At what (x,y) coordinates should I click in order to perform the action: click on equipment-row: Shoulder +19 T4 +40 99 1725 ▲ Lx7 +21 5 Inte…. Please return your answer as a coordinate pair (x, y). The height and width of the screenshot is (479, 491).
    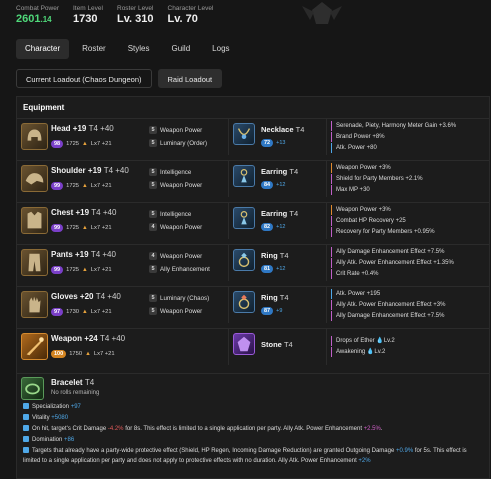
    Looking at the image, I should click on (253, 178).